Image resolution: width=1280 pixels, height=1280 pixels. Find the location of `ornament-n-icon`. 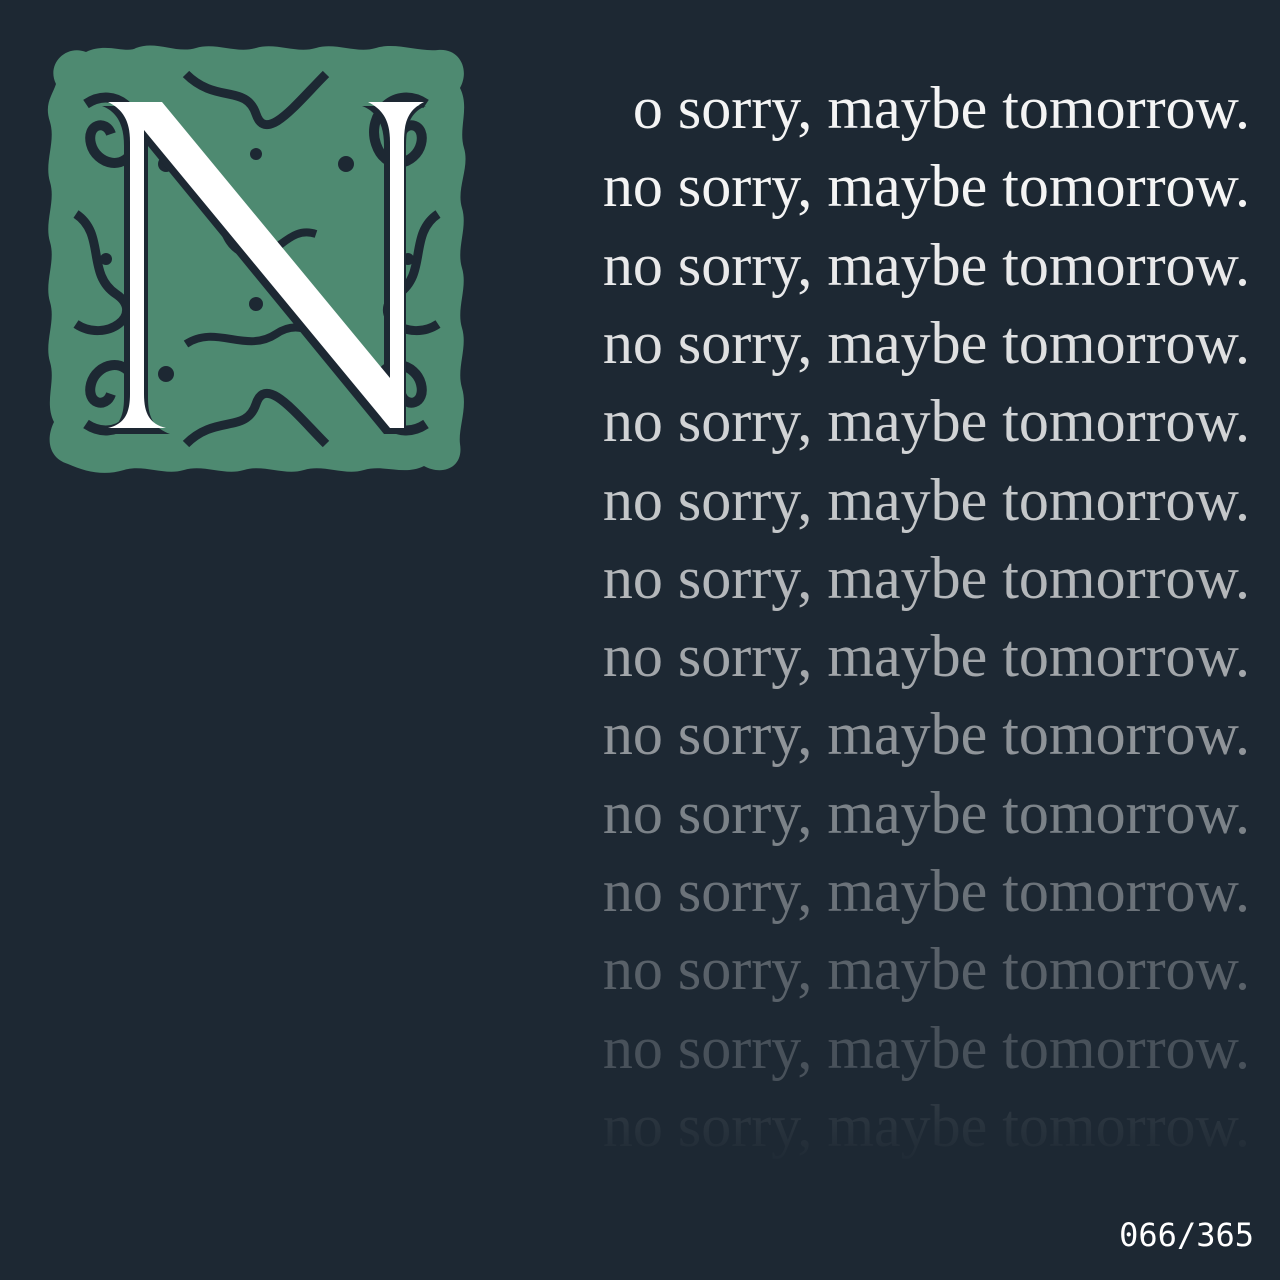

ornament-n-icon is located at coordinates (256, 259).